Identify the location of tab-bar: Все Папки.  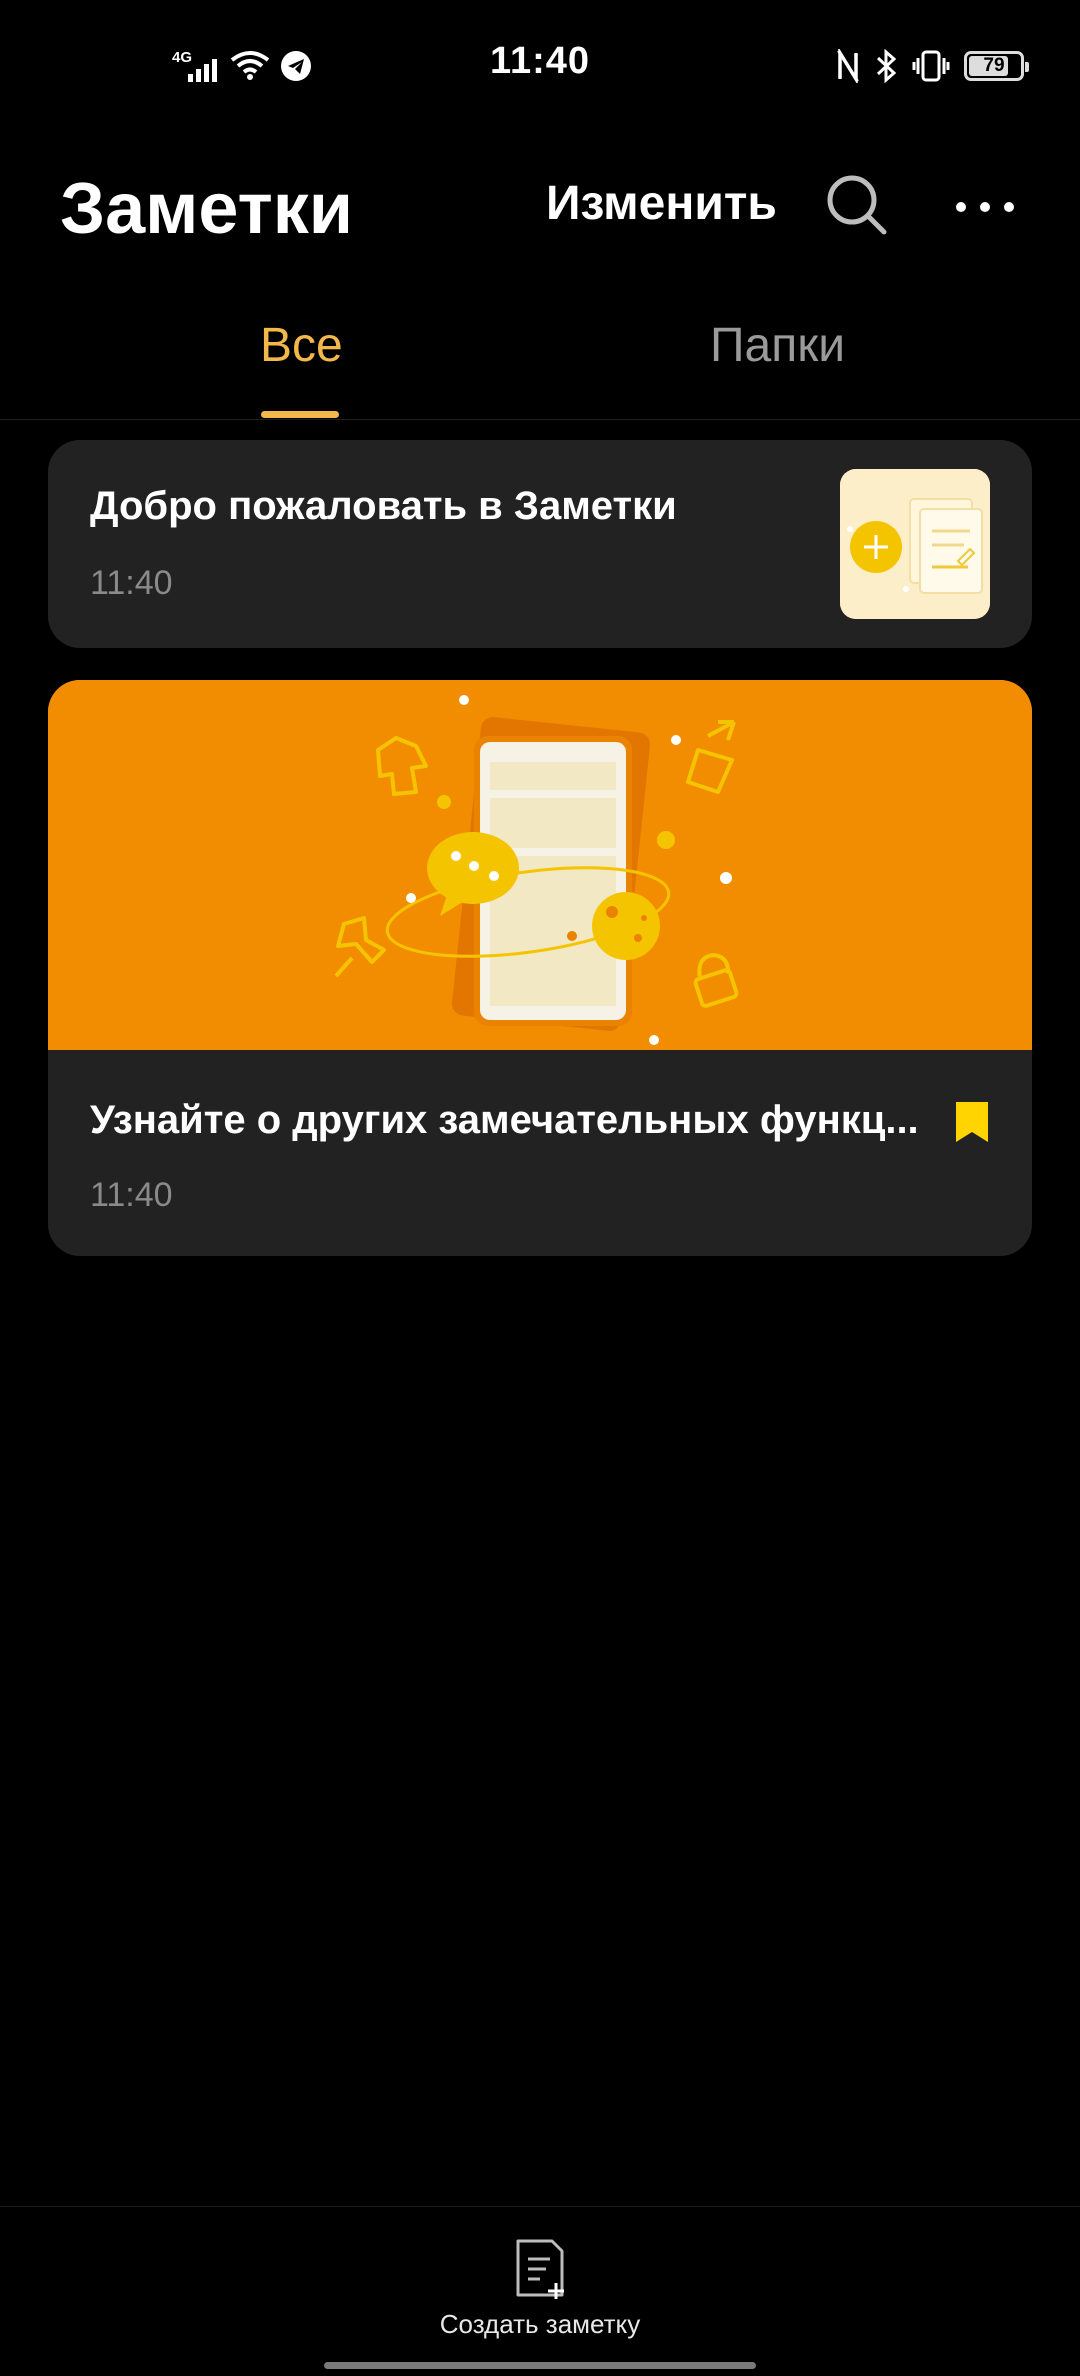
(540, 360).